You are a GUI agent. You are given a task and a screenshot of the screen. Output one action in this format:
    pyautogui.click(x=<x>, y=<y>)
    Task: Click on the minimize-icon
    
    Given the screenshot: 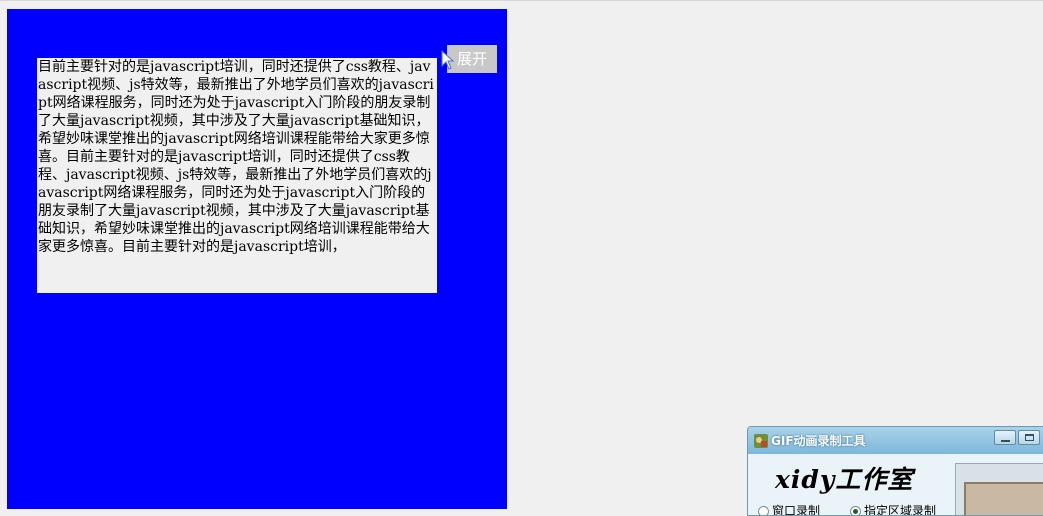 What is the action you would take?
    pyautogui.click(x=1005, y=438)
    